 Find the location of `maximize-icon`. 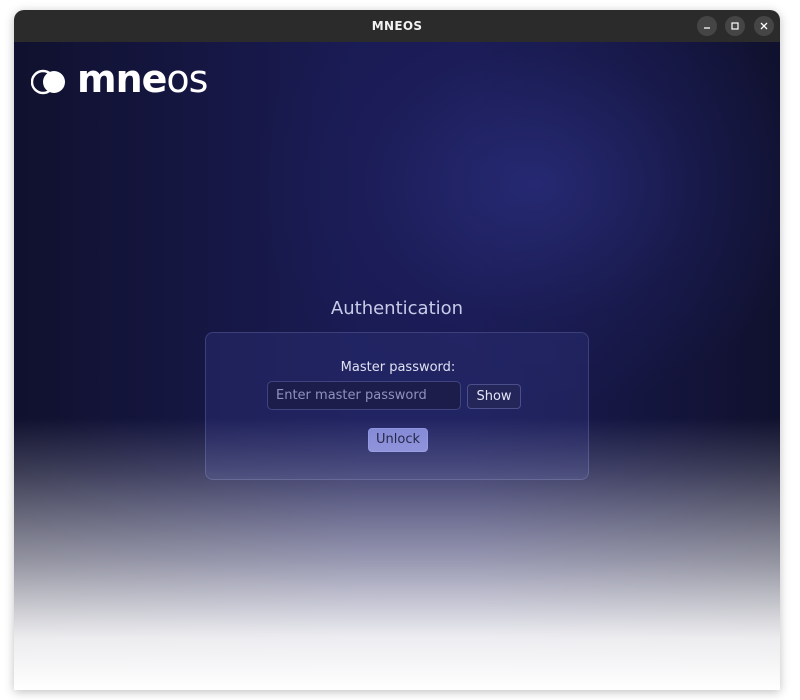

maximize-icon is located at coordinates (735, 26).